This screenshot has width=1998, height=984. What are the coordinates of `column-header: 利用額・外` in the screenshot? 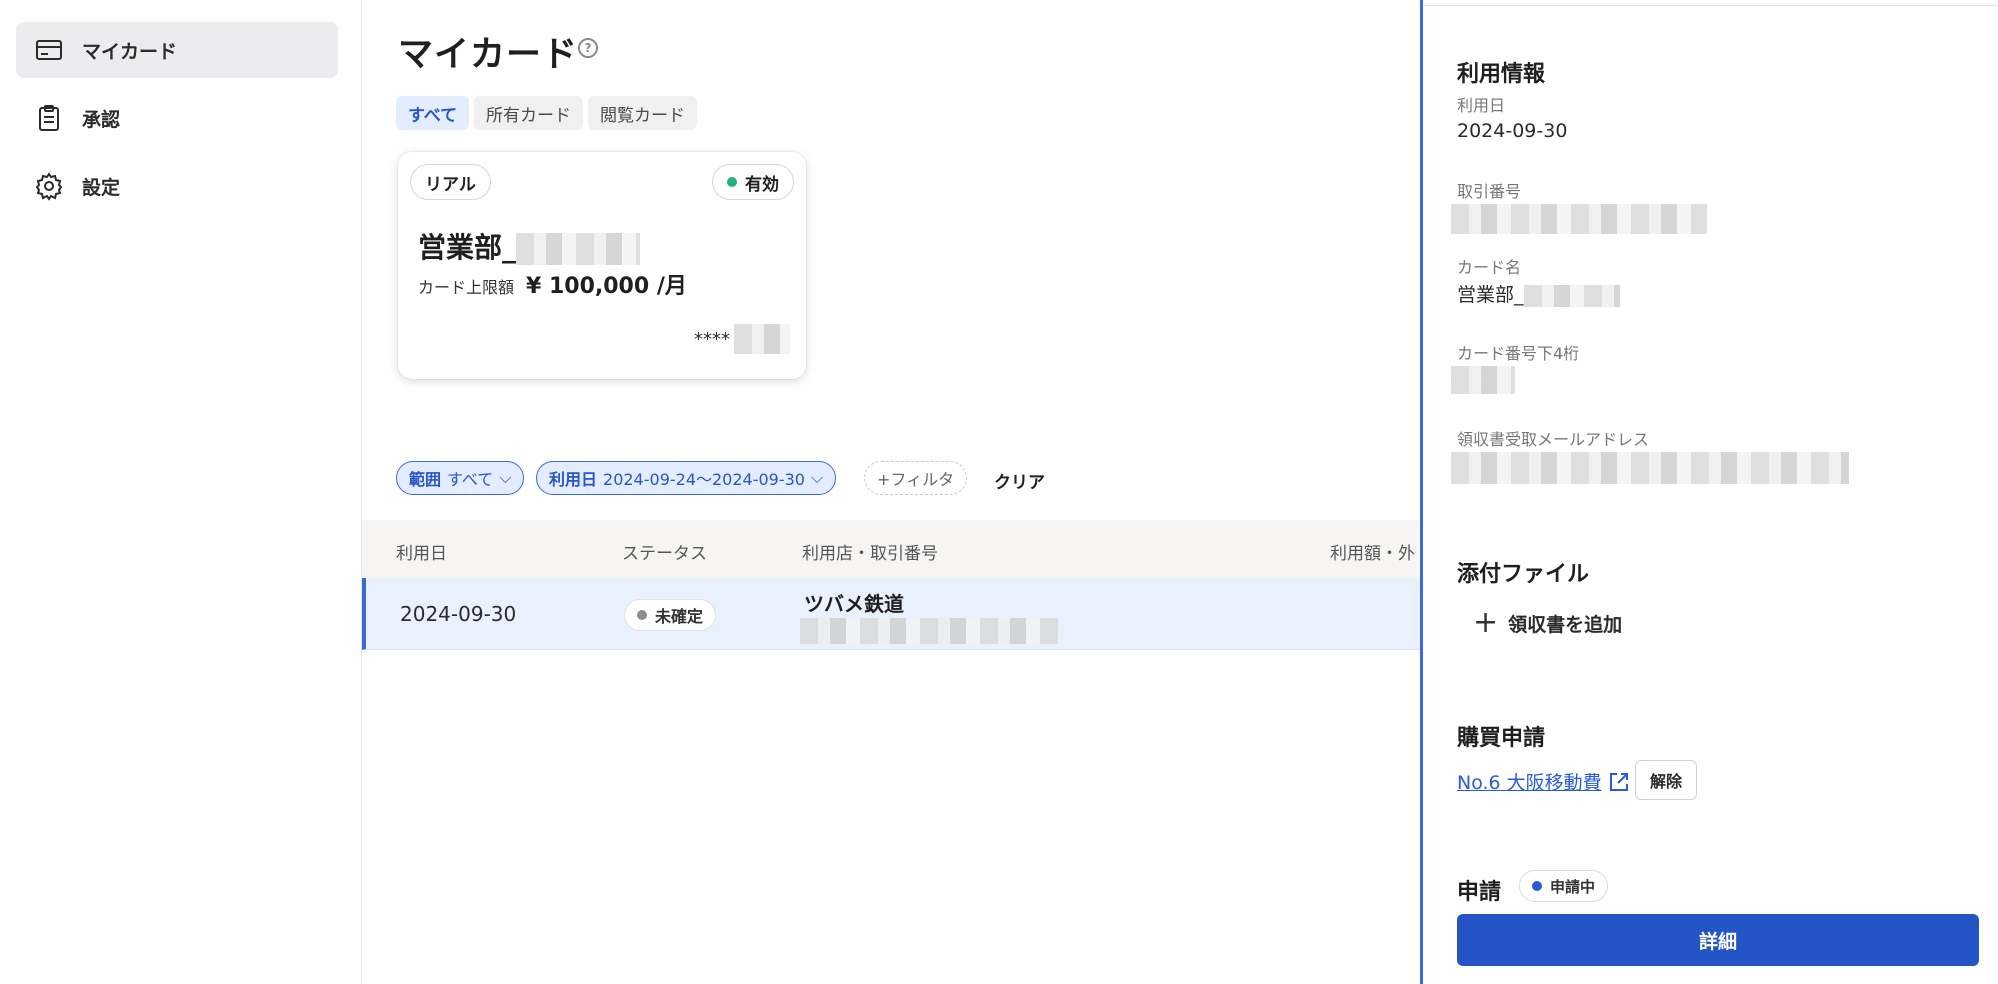 It's located at (1372, 551).